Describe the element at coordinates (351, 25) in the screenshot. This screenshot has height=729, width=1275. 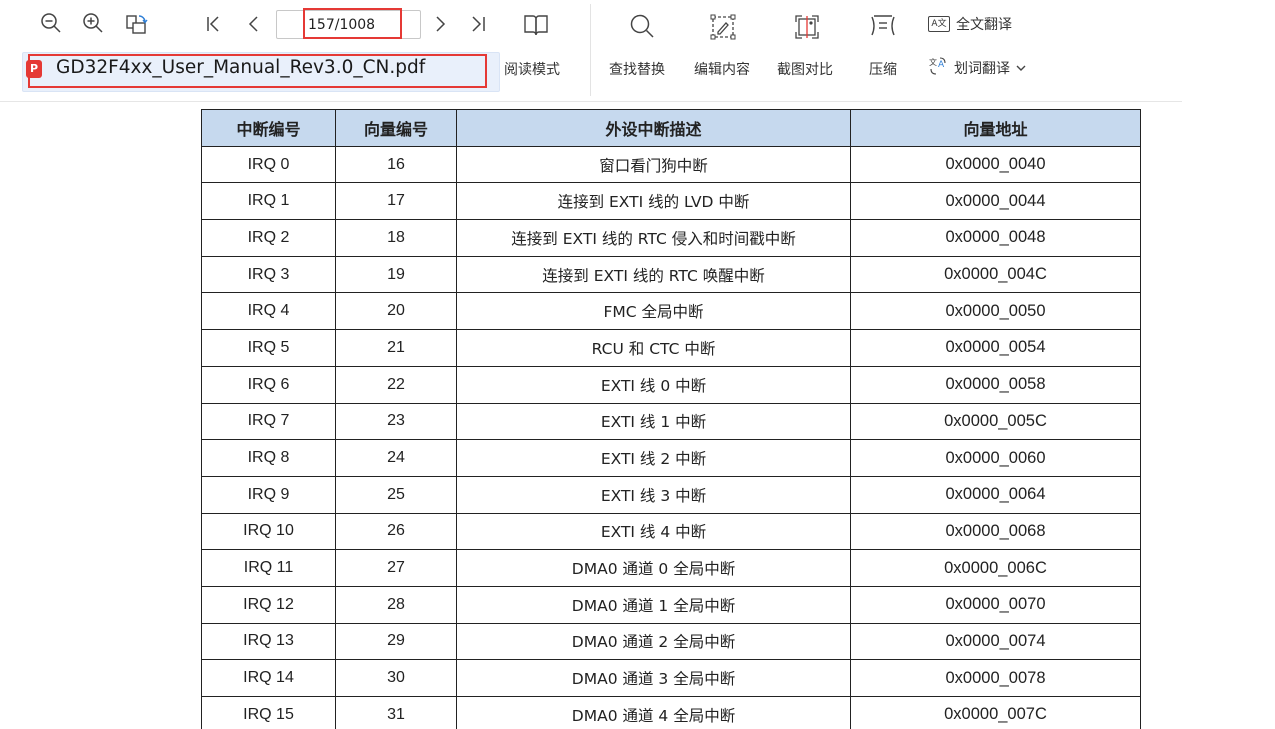
I see `page-number-input` at that location.